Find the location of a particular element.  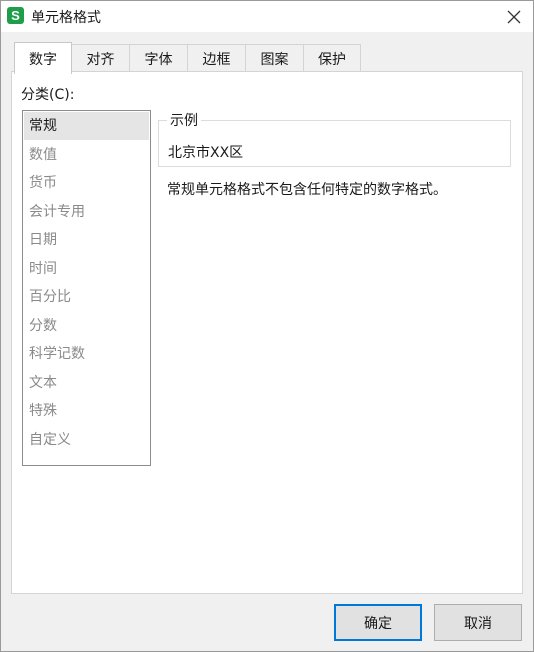

sample-group: 示例 北京市XX区 is located at coordinates (334, 138).